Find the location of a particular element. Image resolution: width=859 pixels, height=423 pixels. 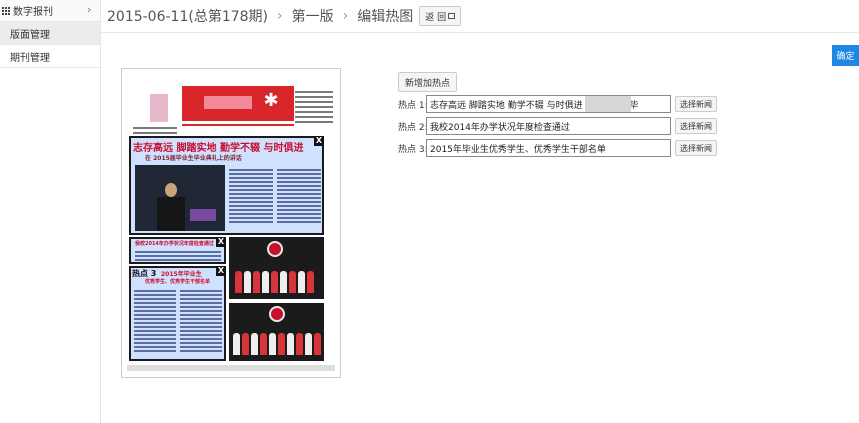

breadcrumb: 2015-06-11(总第178期) › 第一版 › 编辑热图 返 回 is located at coordinates (480, 16).